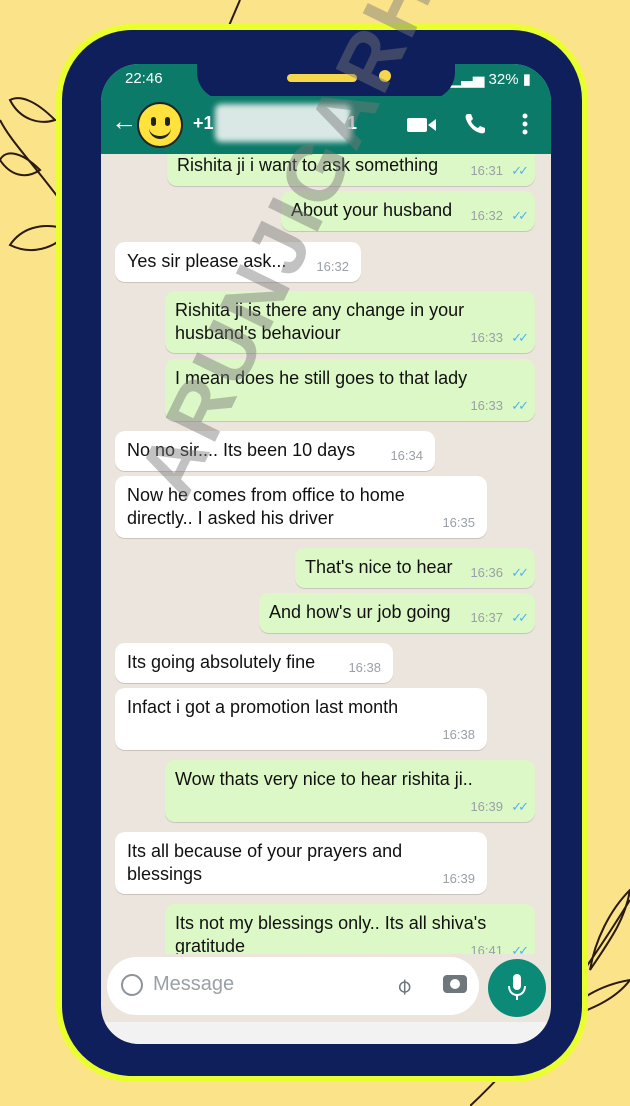 The image size is (630, 1106). Describe the element at coordinates (415, 568) in the screenshot. I see `message-bubble: That's nice to hear 16:36 ✓✓` at that location.